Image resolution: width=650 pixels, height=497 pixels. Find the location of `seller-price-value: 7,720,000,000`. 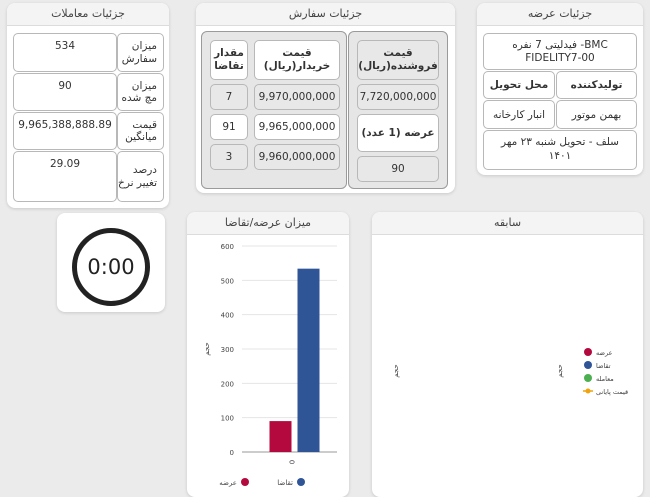

seller-price-value: 7,720,000,000 is located at coordinates (398, 97).